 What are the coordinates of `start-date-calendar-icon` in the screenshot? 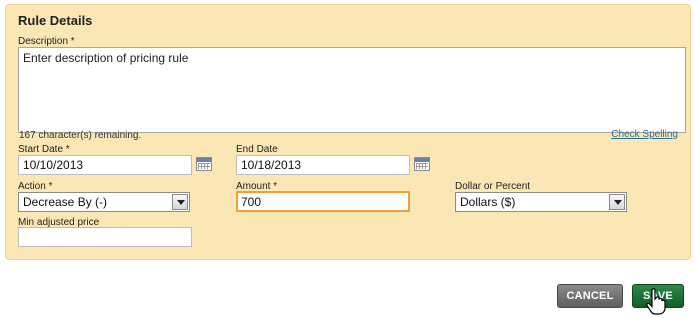 It's located at (204, 164).